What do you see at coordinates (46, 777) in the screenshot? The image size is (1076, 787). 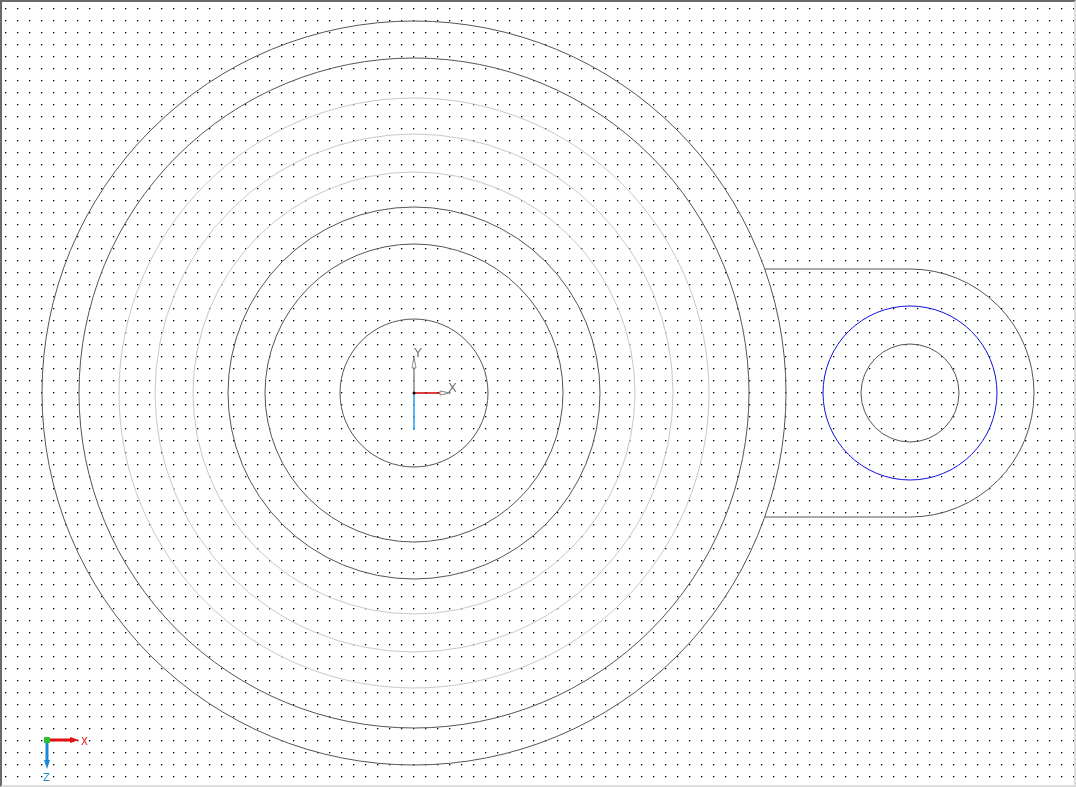 I see `triad-z-label: Z` at bounding box center [46, 777].